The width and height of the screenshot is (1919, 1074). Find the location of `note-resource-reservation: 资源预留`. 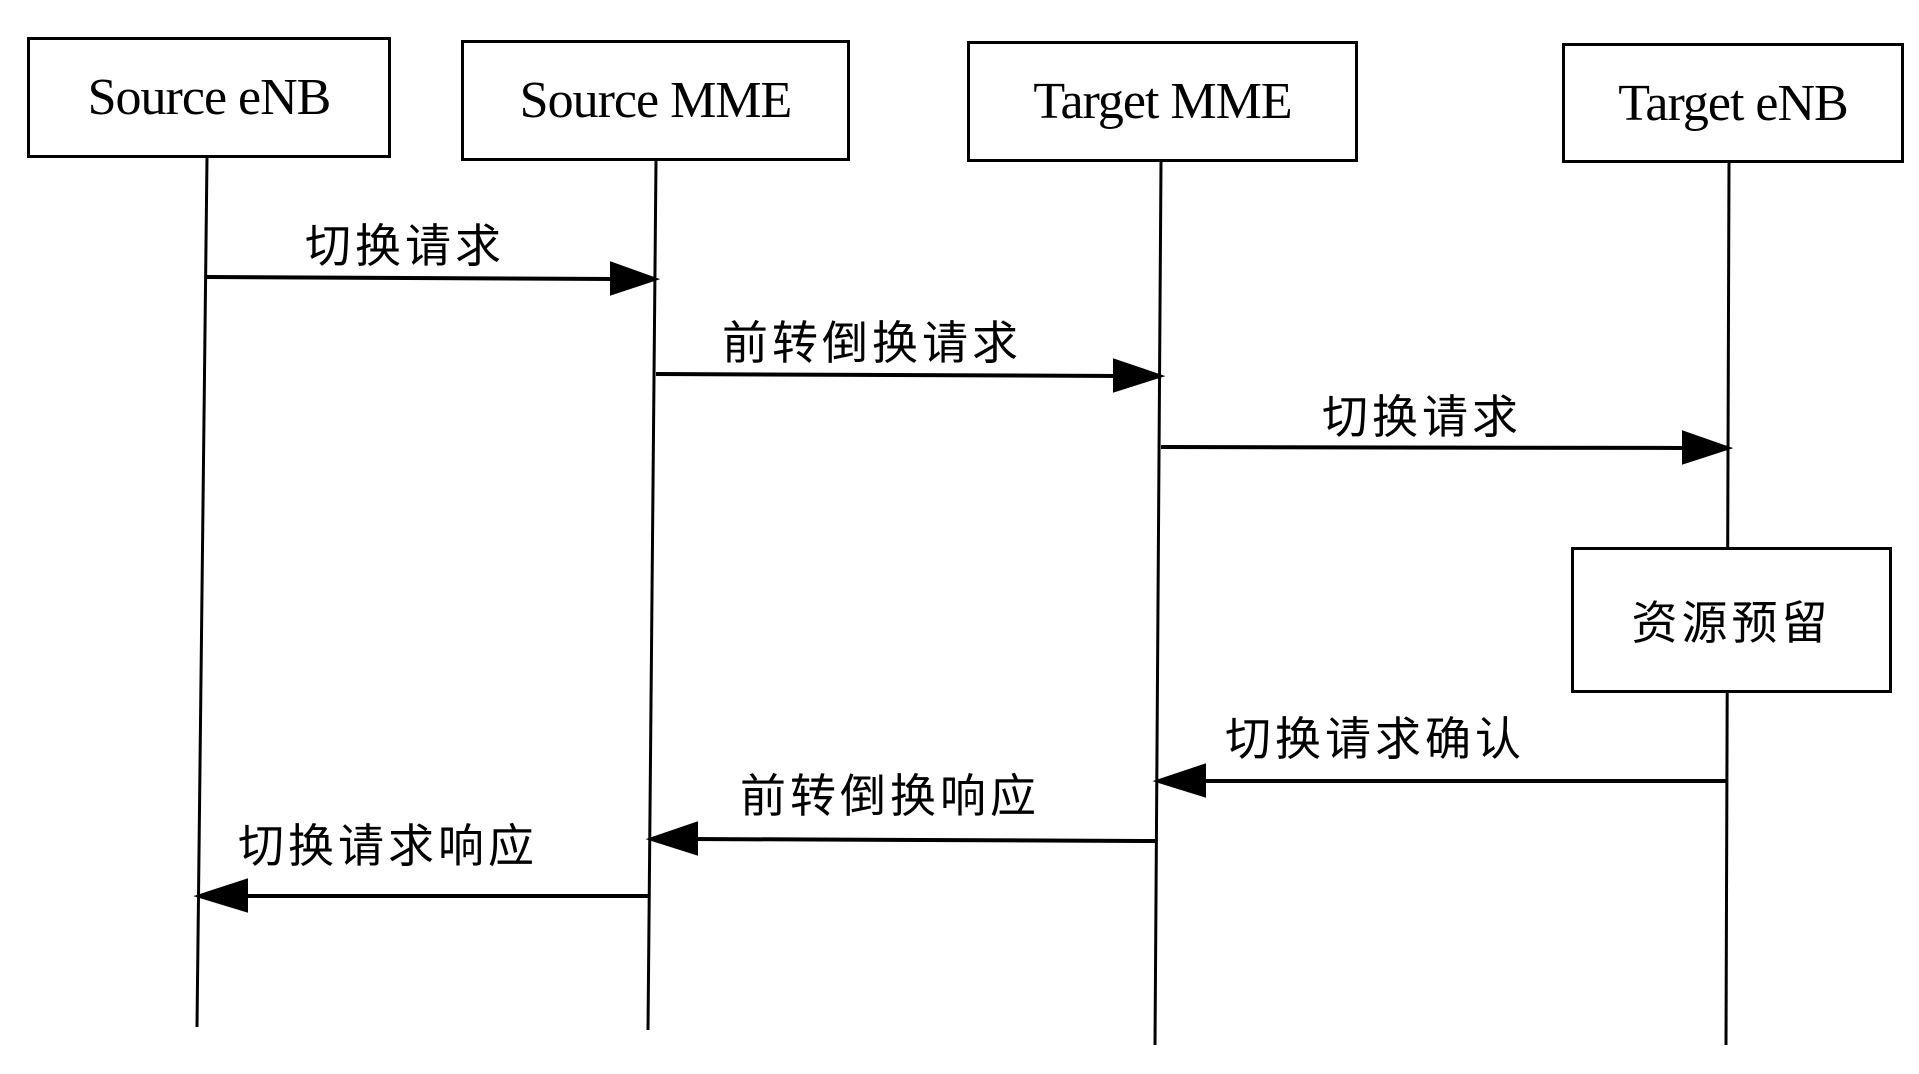

note-resource-reservation: 资源预留 is located at coordinates (1731, 620).